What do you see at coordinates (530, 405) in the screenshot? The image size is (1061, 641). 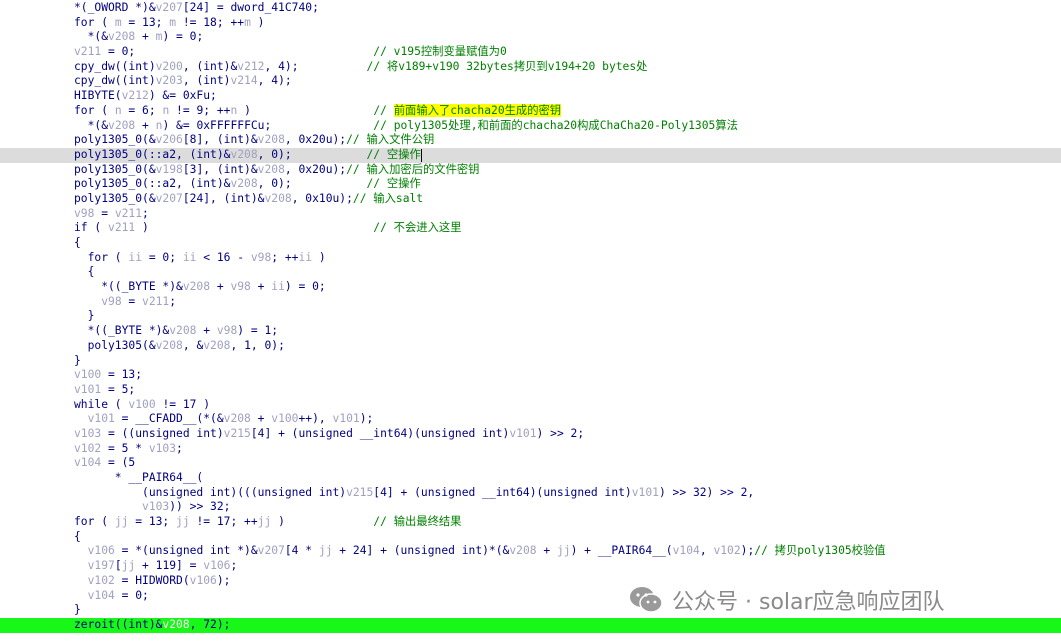 I see `code-line: while ( v100 != 17 )` at bounding box center [530, 405].